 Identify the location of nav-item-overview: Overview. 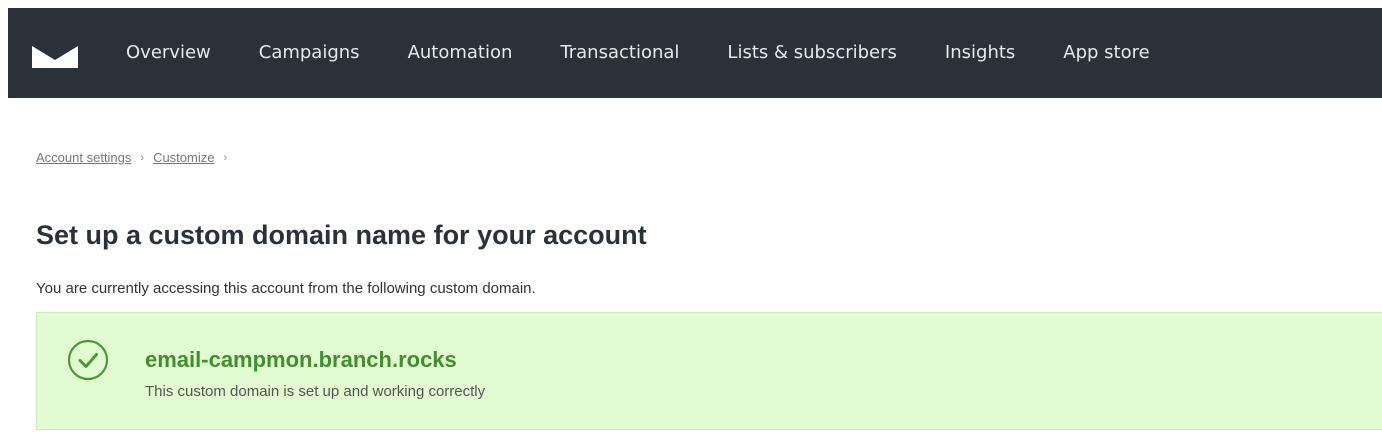
(168, 53).